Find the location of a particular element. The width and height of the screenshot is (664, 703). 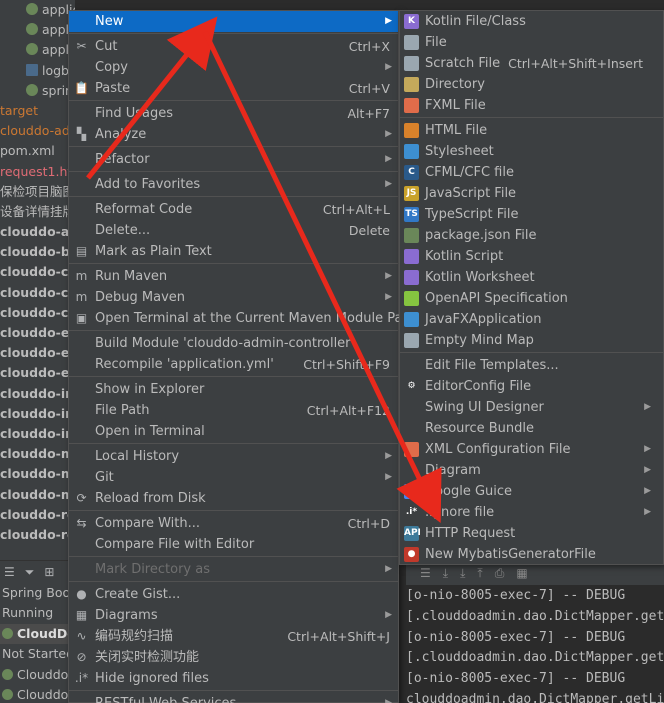

menu-item: Open in Terminal is located at coordinates (233, 431).